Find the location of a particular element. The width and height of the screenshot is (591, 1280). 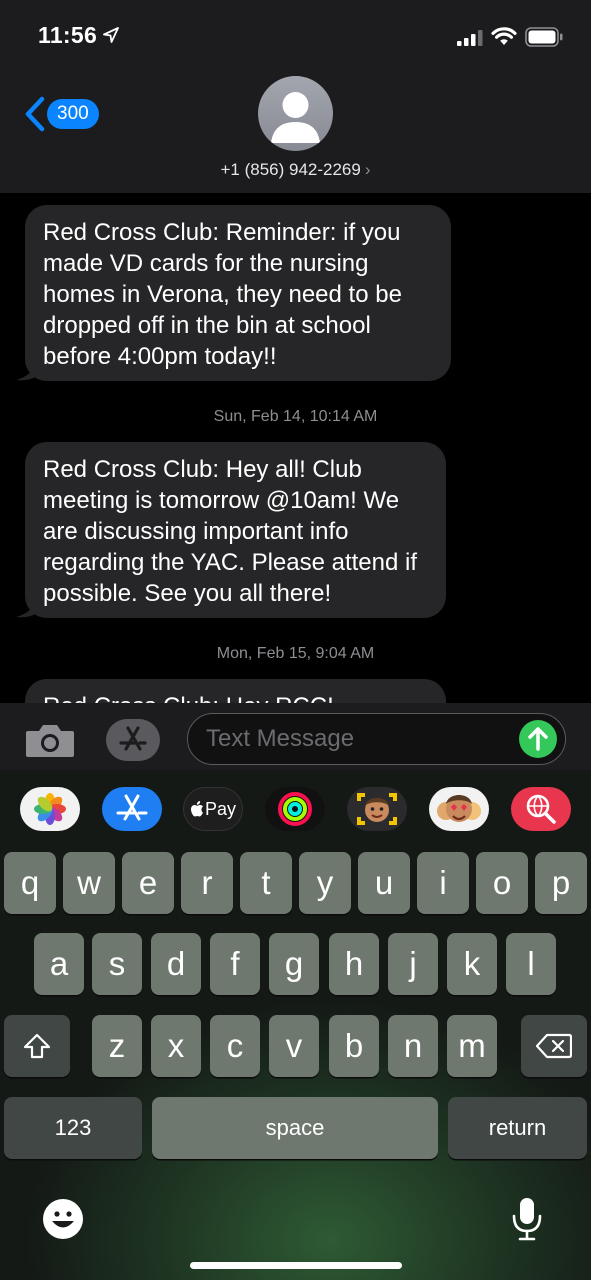

contact-number: +1 (856) 942-2269 is located at coordinates (290, 169).